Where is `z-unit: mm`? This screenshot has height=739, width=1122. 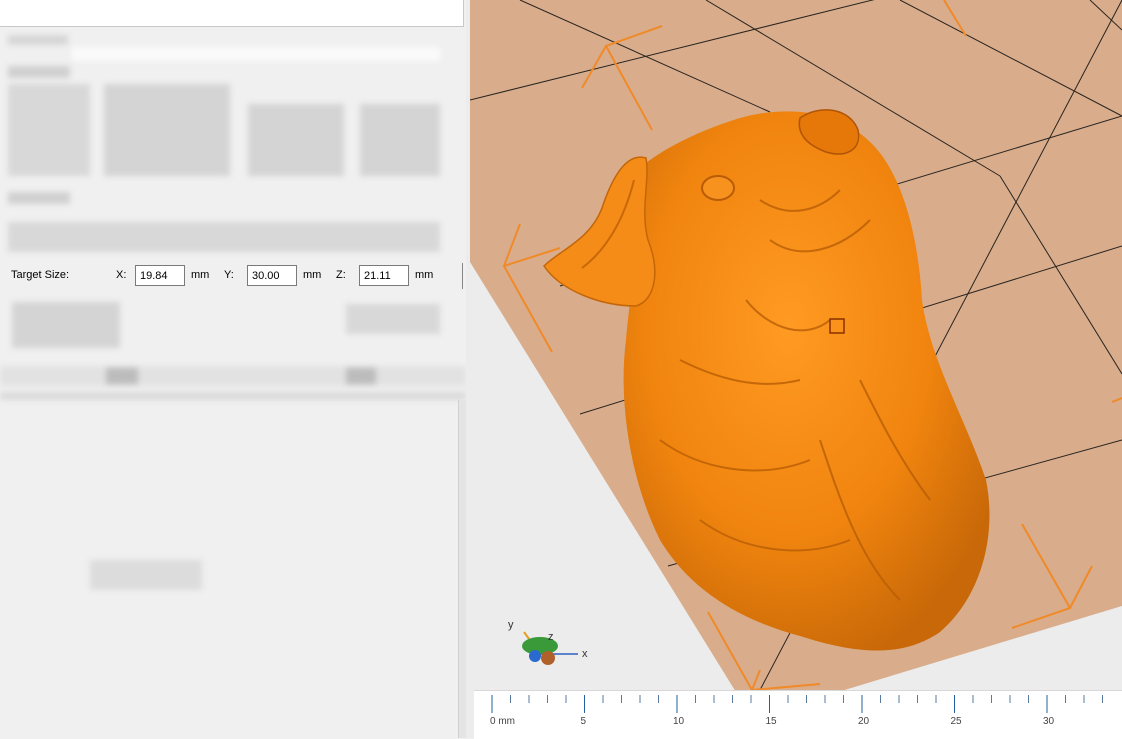
z-unit: mm is located at coordinates (424, 275).